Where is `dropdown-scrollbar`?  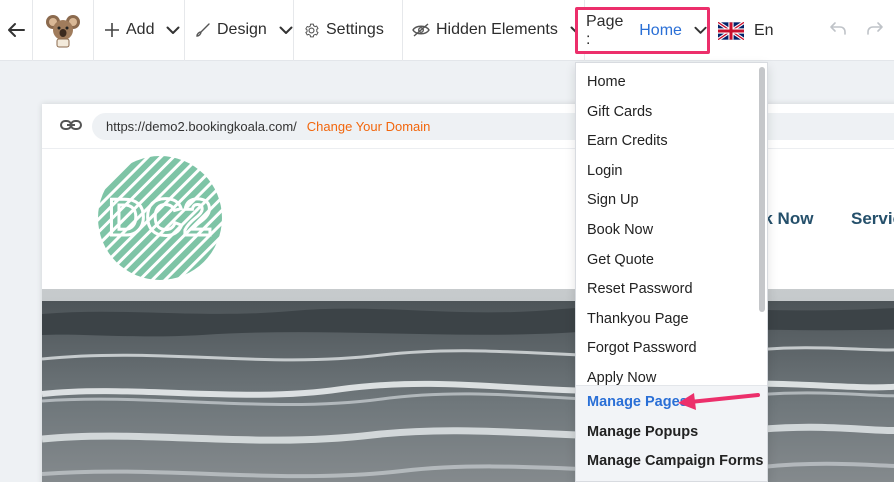
dropdown-scrollbar is located at coordinates (762, 222).